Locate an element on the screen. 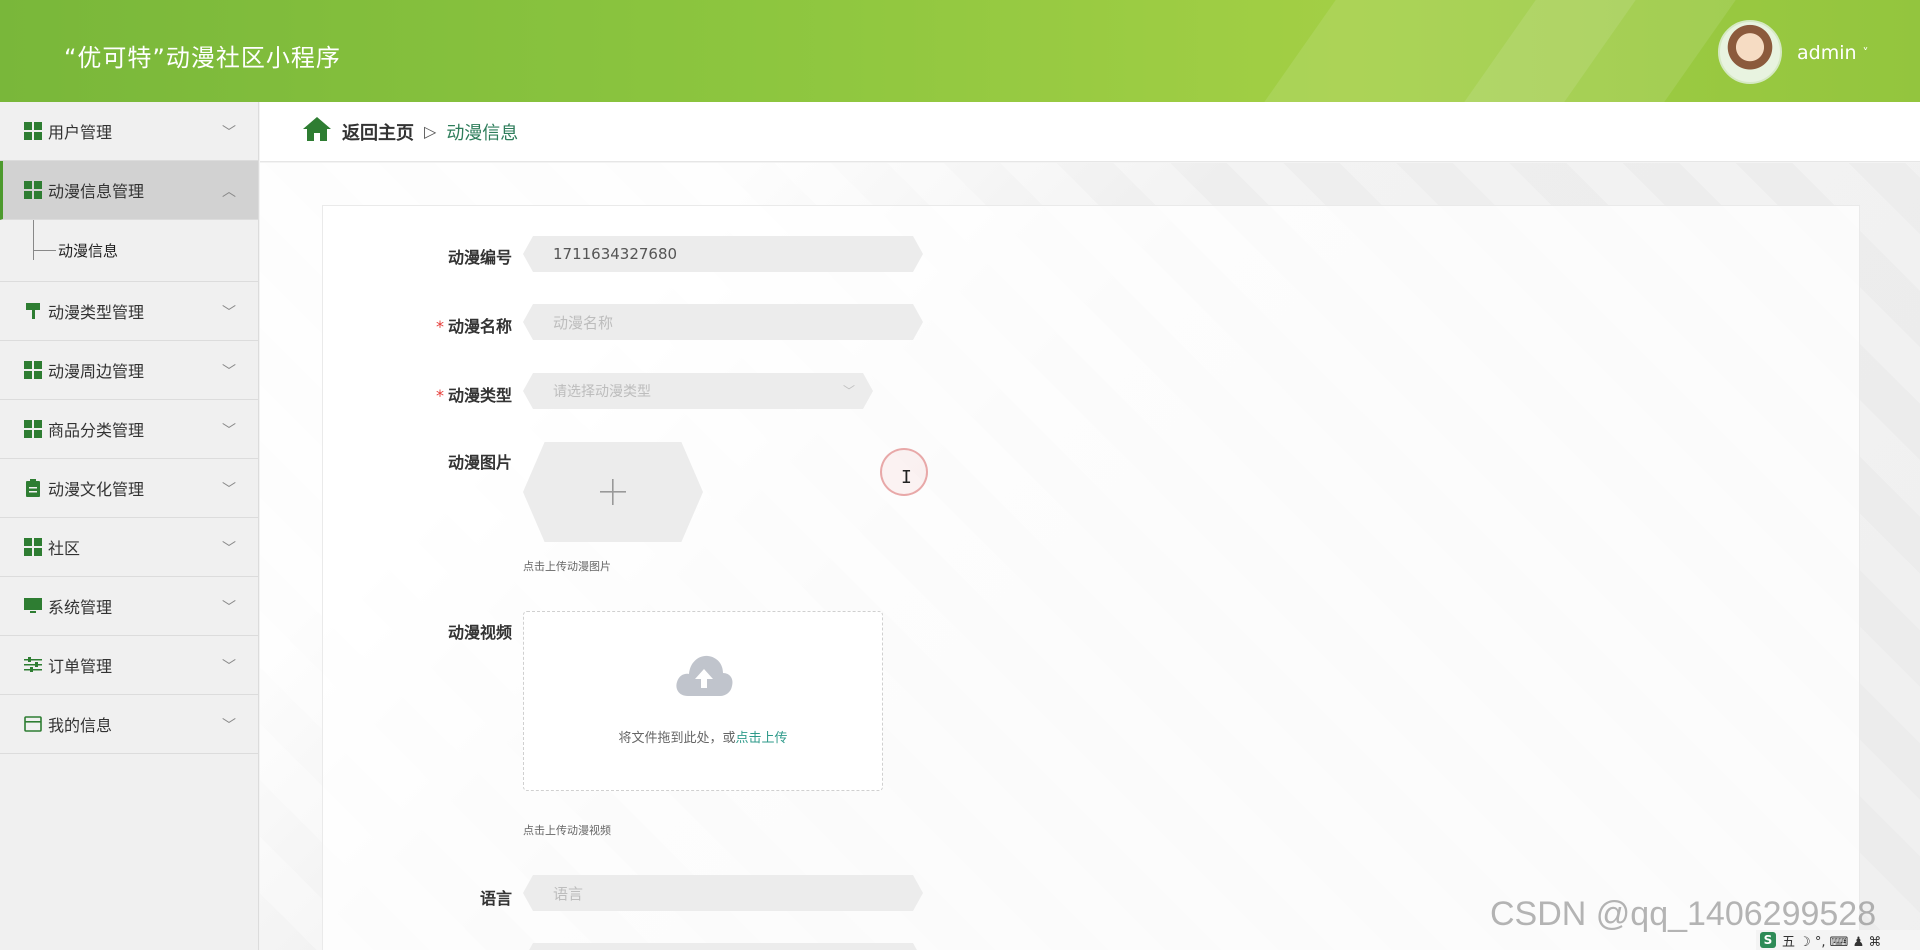 The width and height of the screenshot is (1920, 950). image-upload-button is located at coordinates (613, 492).